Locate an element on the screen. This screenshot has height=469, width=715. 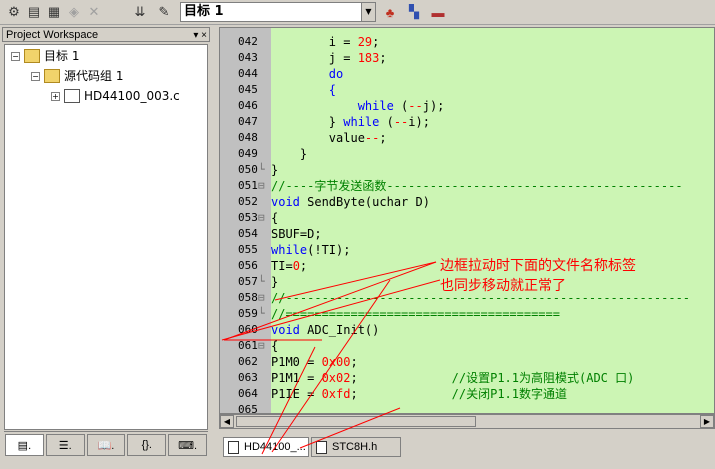
annotation-arrows is located at coordinates (331, 358).